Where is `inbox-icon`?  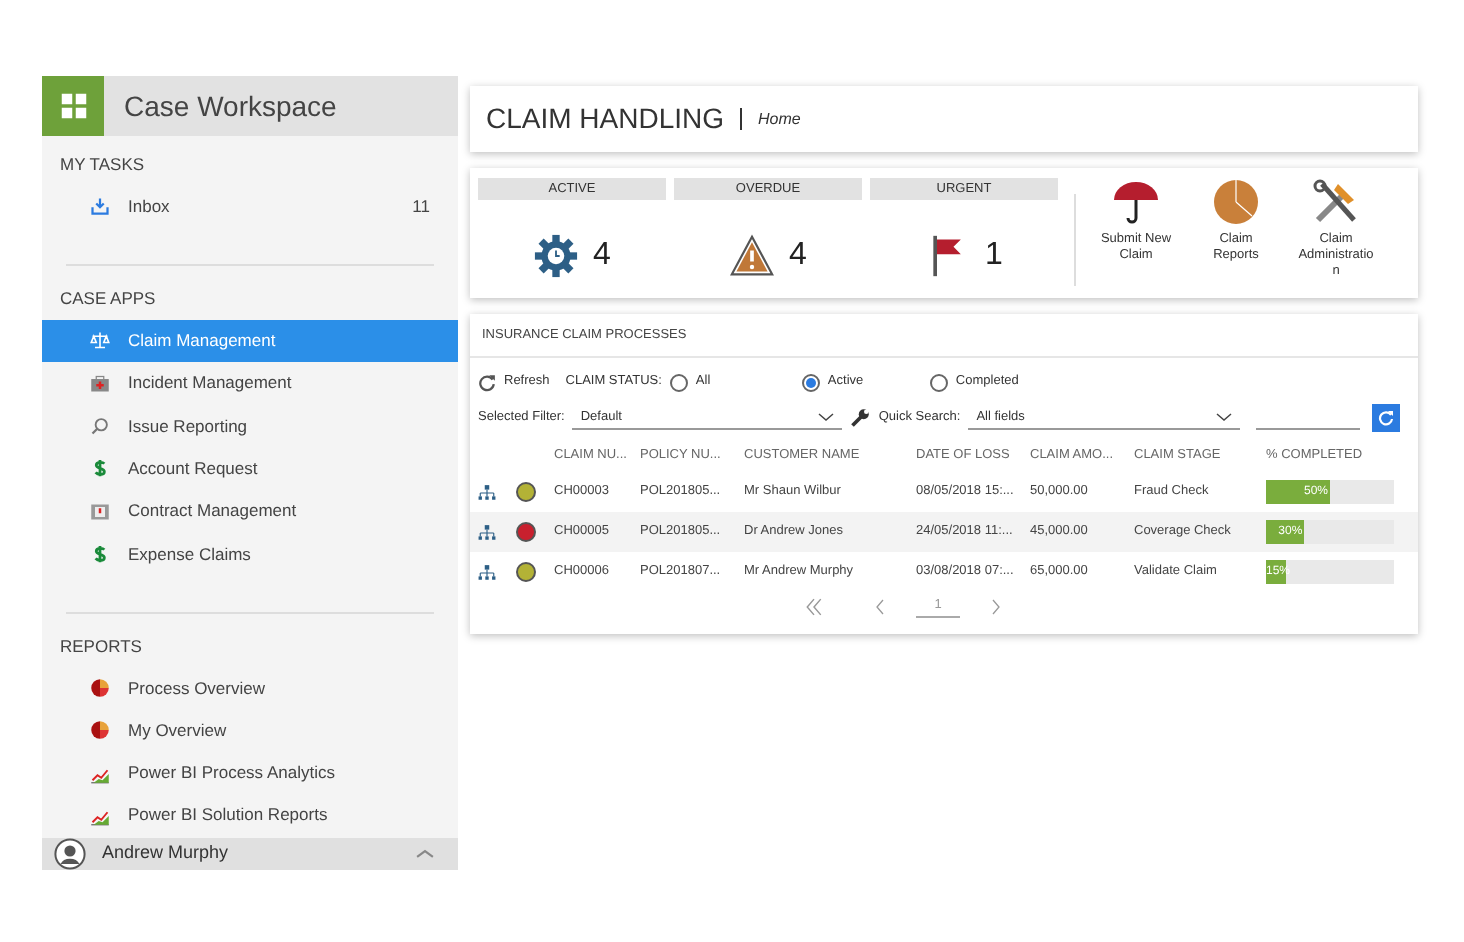 inbox-icon is located at coordinates (100, 206).